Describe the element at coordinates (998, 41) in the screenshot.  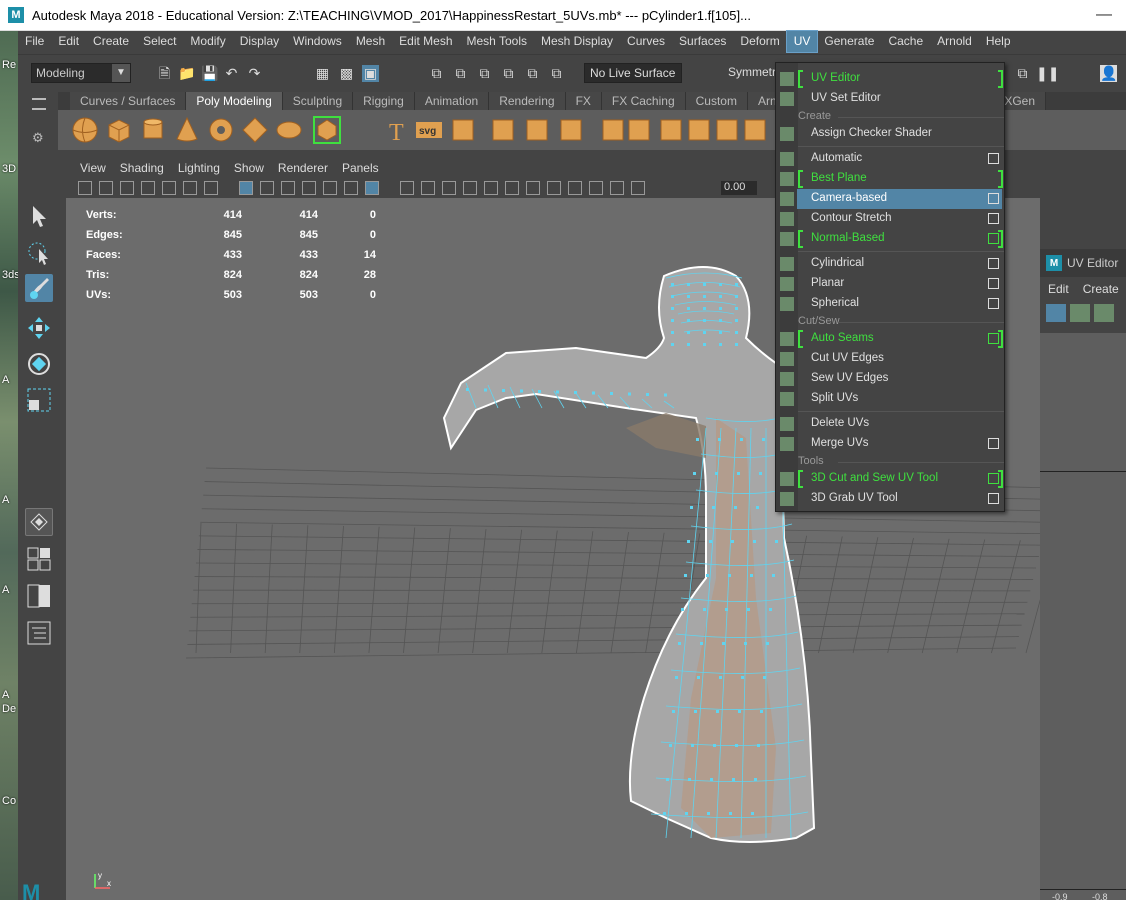
I see `menu-help: Help` at that location.